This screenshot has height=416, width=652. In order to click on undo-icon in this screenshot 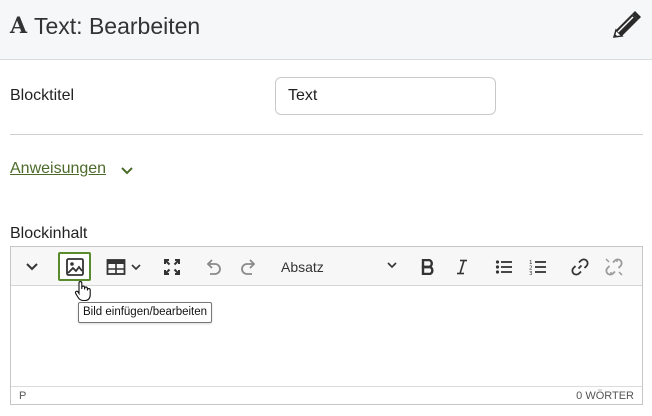, I will do `click(213, 266)`.